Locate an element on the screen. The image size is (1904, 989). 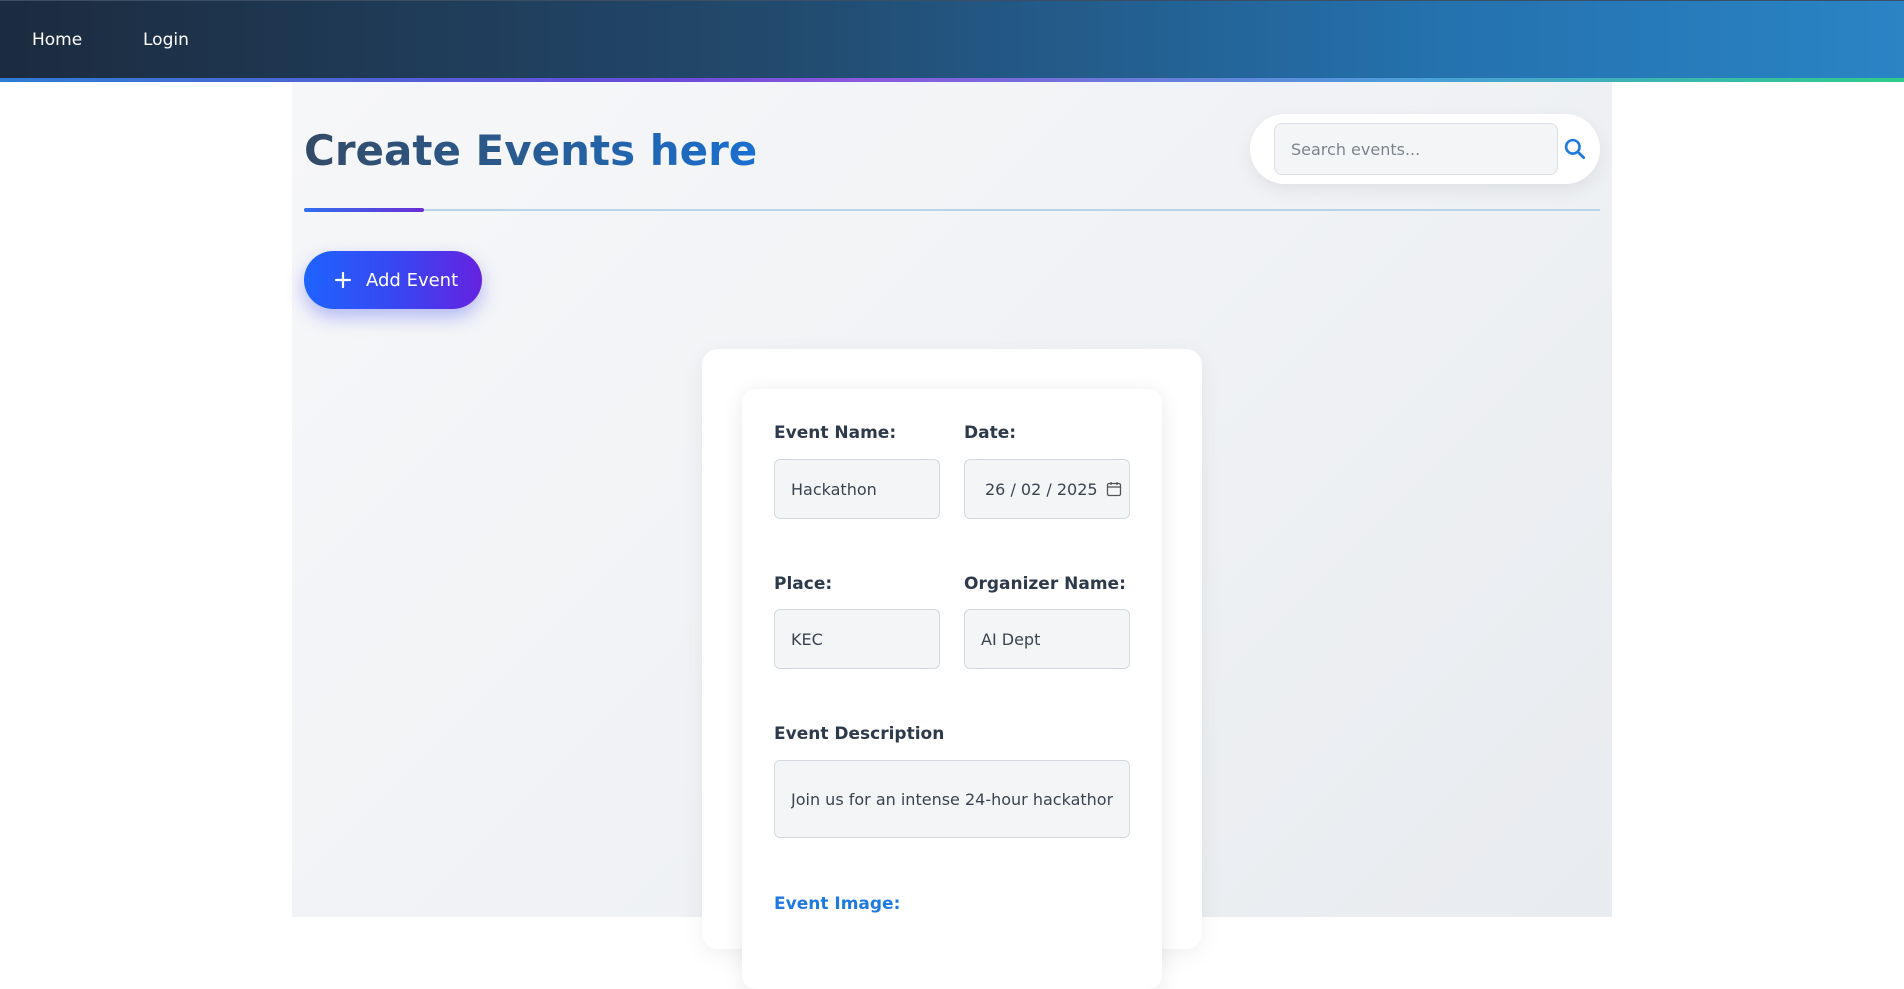
search-bar is located at coordinates (1425, 149).